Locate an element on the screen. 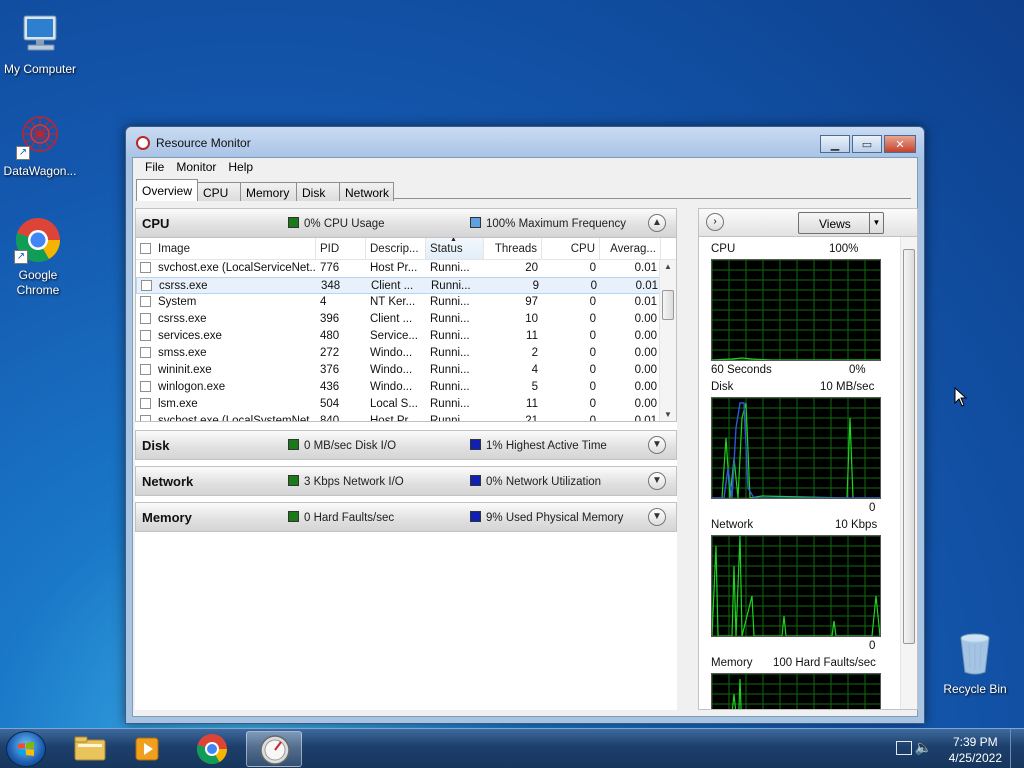 The height and width of the screenshot is (768, 1024). table-cell: System is located at coordinates (226, 302).